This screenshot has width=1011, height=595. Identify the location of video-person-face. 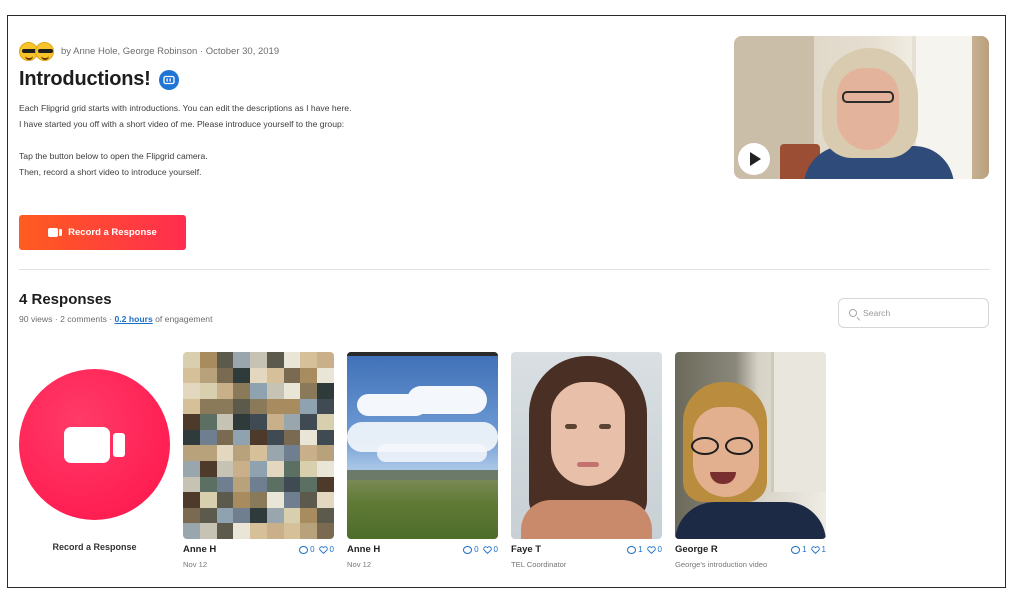
(868, 109).